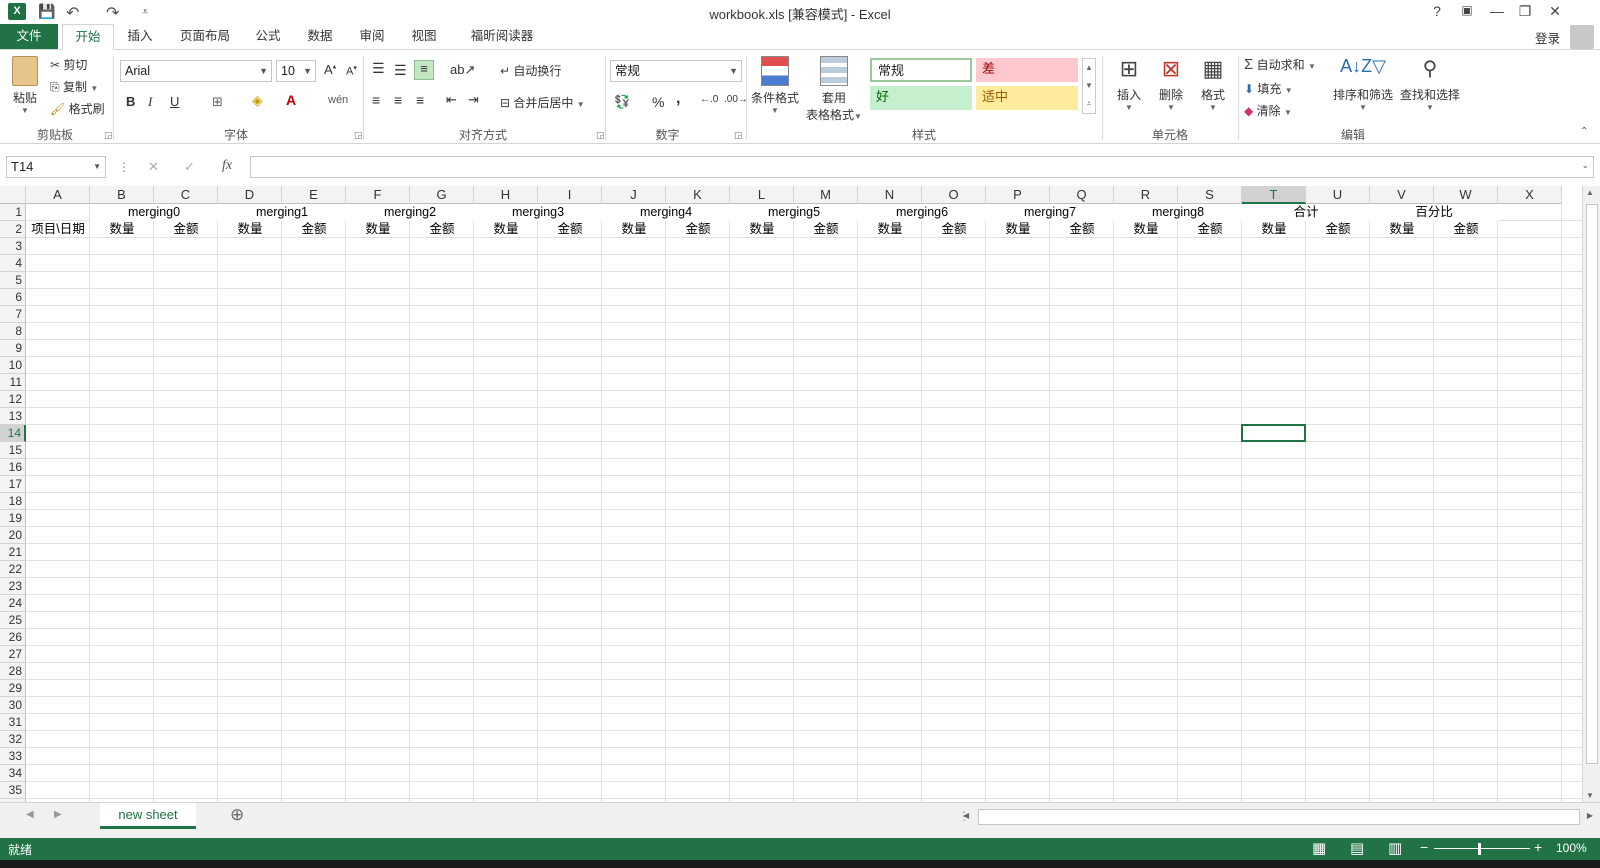 Image resolution: width=1600 pixels, height=868 pixels. What do you see at coordinates (338, 100) in the screenshot?
I see `phonetic-guide-icon: wén` at bounding box center [338, 100].